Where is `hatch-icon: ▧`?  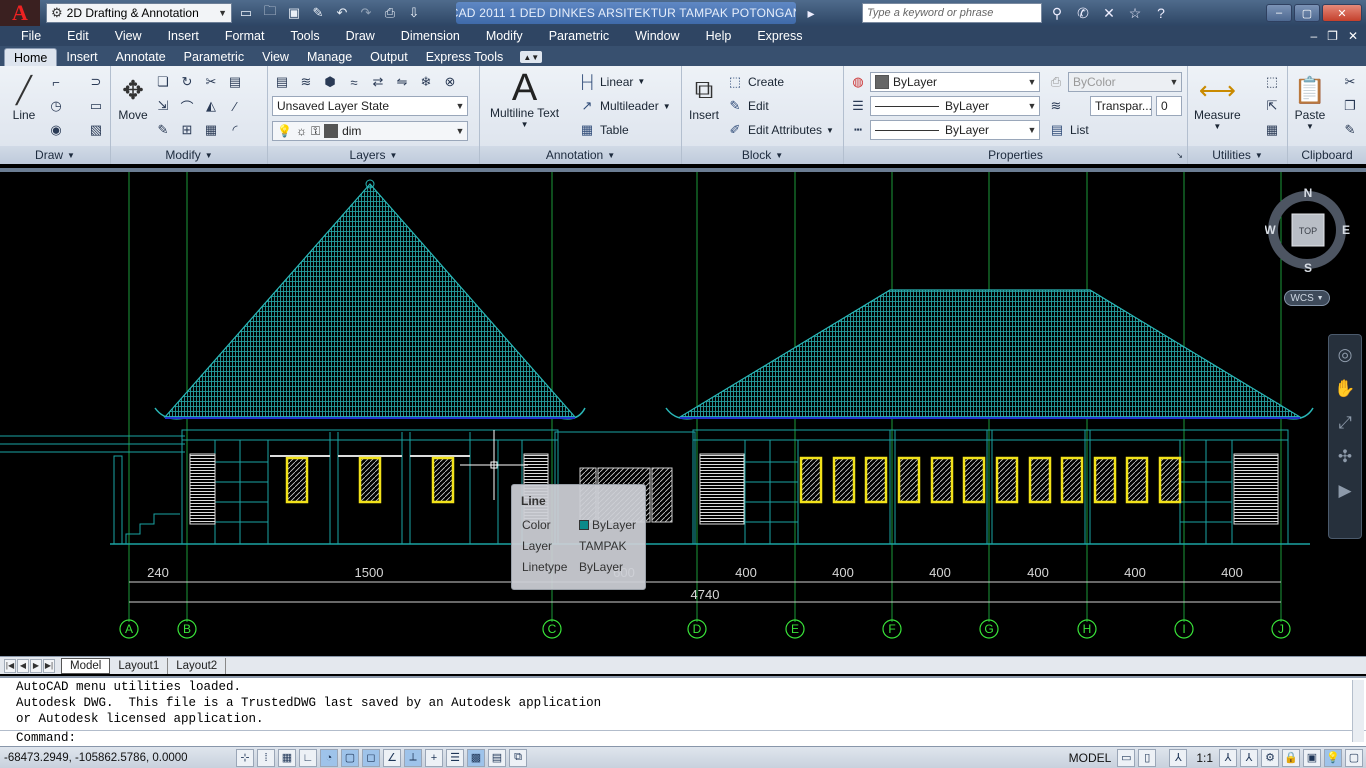 hatch-icon: ▧ is located at coordinates (96, 130).